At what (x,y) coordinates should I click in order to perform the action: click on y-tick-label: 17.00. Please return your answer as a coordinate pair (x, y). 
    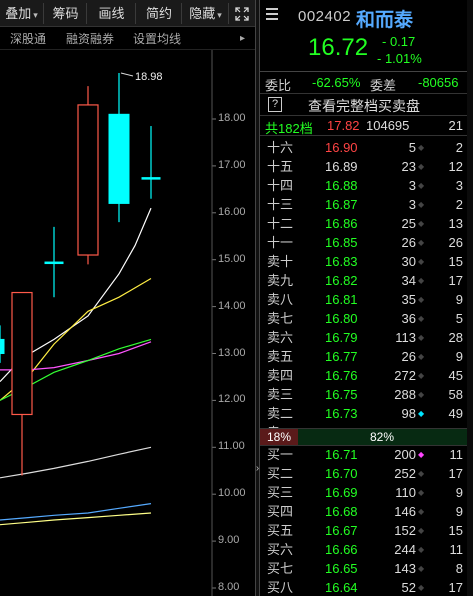
    Looking at the image, I should click on (232, 164).